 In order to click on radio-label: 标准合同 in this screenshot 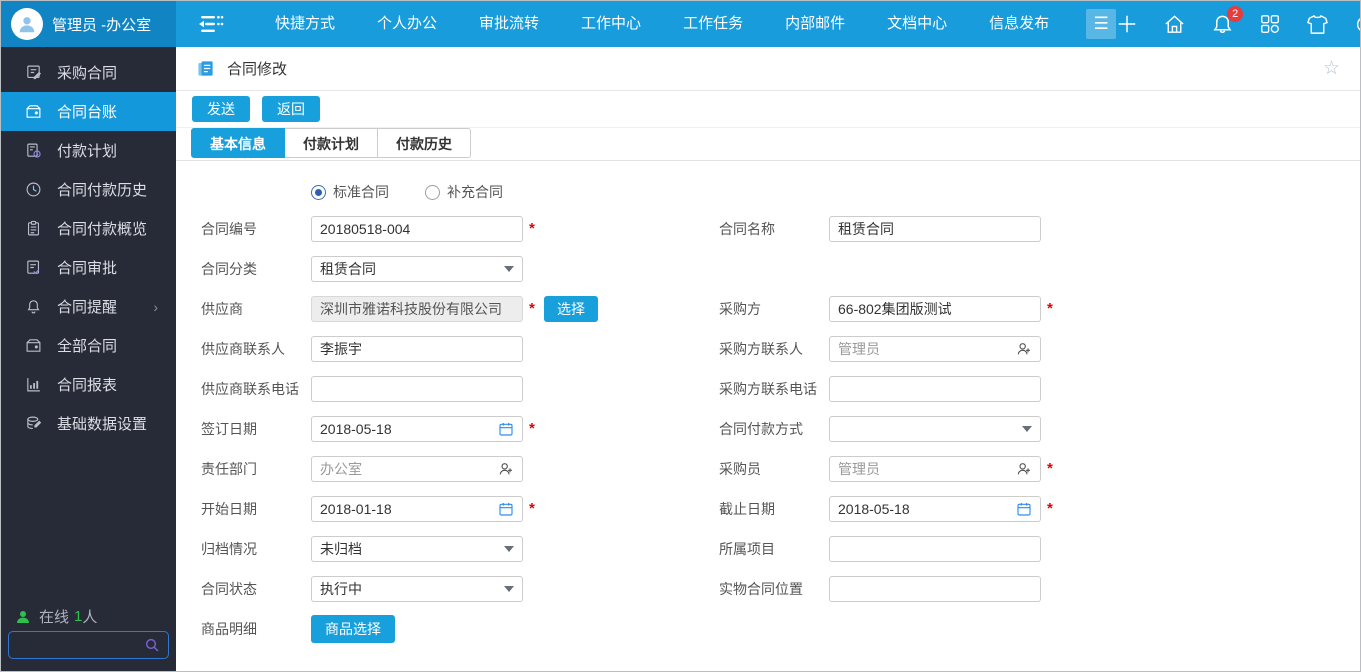, I will do `click(361, 192)`.